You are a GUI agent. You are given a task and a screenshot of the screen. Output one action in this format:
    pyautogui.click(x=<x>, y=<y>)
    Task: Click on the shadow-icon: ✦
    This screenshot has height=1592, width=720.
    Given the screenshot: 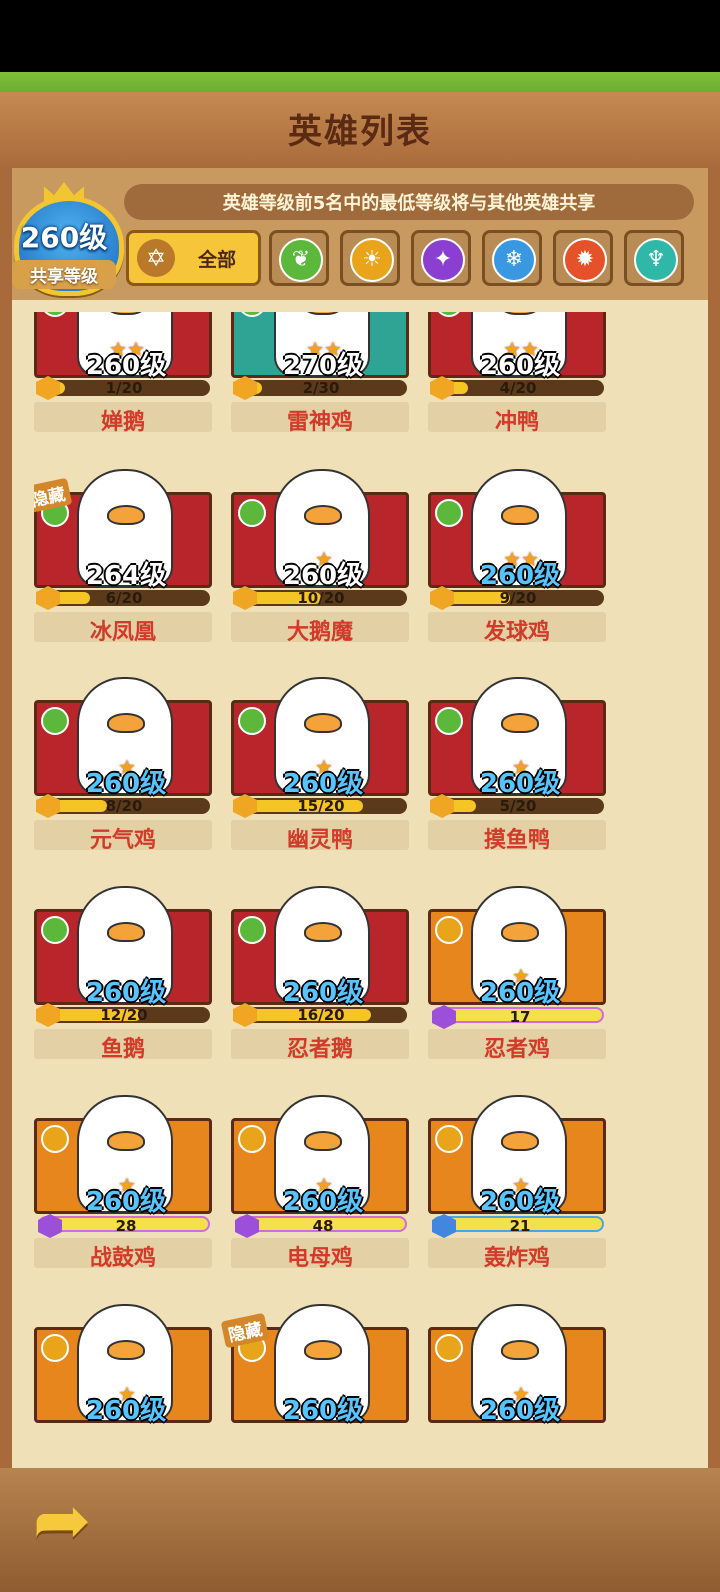 What is the action you would take?
    pyautogui.click(x=443, y=260)
    